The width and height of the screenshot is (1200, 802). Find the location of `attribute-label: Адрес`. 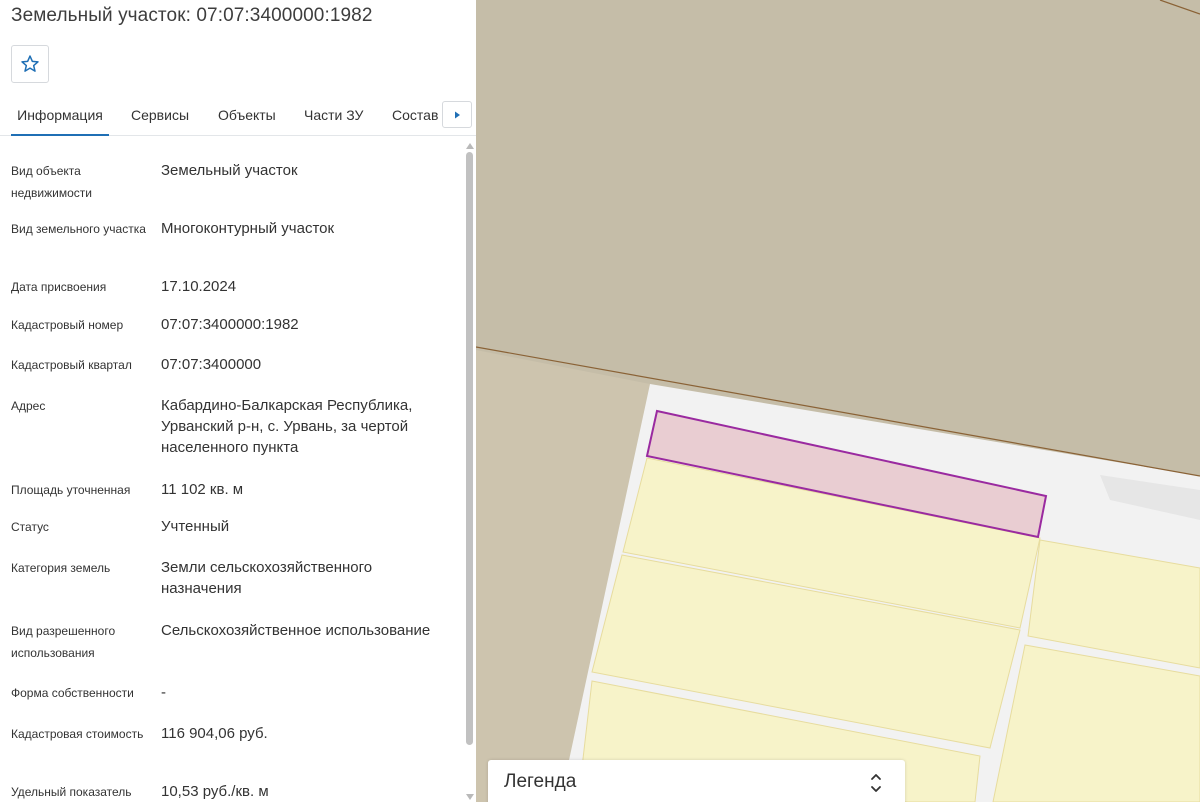

attribute-label: Адрес is located at coordinates (28, 406).